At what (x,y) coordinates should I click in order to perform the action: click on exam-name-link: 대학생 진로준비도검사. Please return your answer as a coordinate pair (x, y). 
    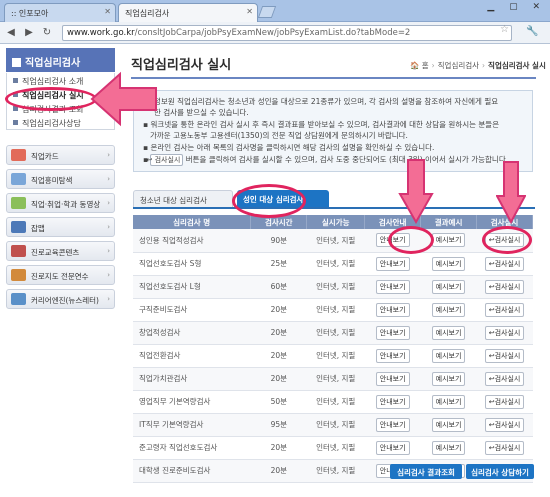
    Looking at the image, I should click on (192, 471).